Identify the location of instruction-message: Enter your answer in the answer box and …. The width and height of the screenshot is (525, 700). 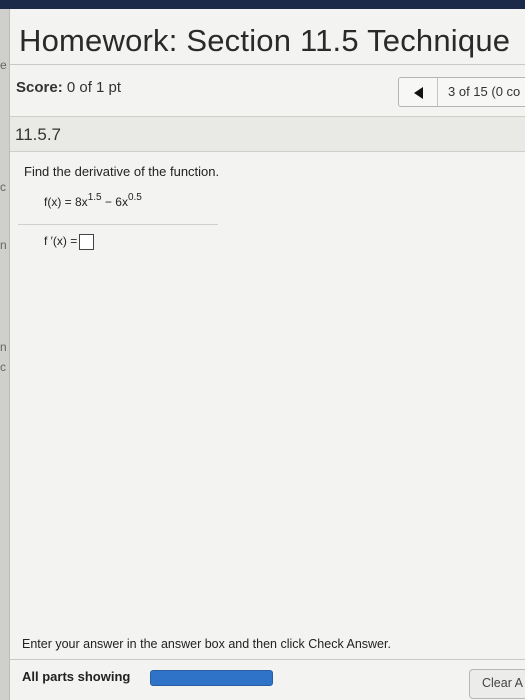
(206, 644).